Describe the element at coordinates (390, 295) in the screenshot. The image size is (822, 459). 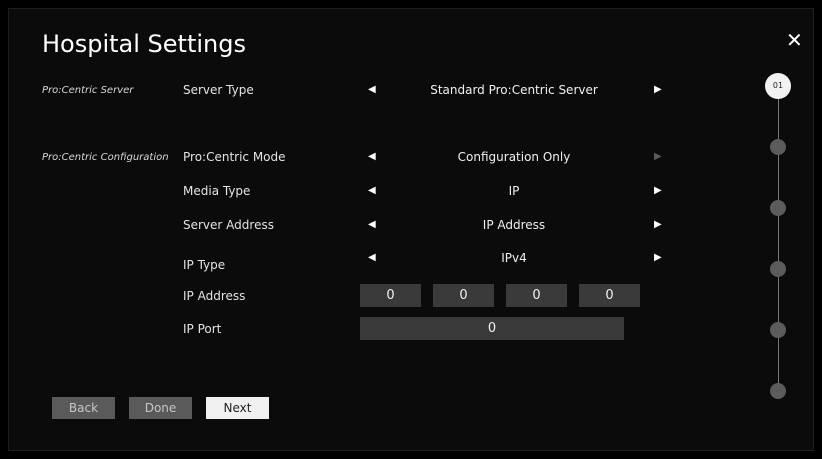
I see `ip-octet-1-input: 0` at that location.